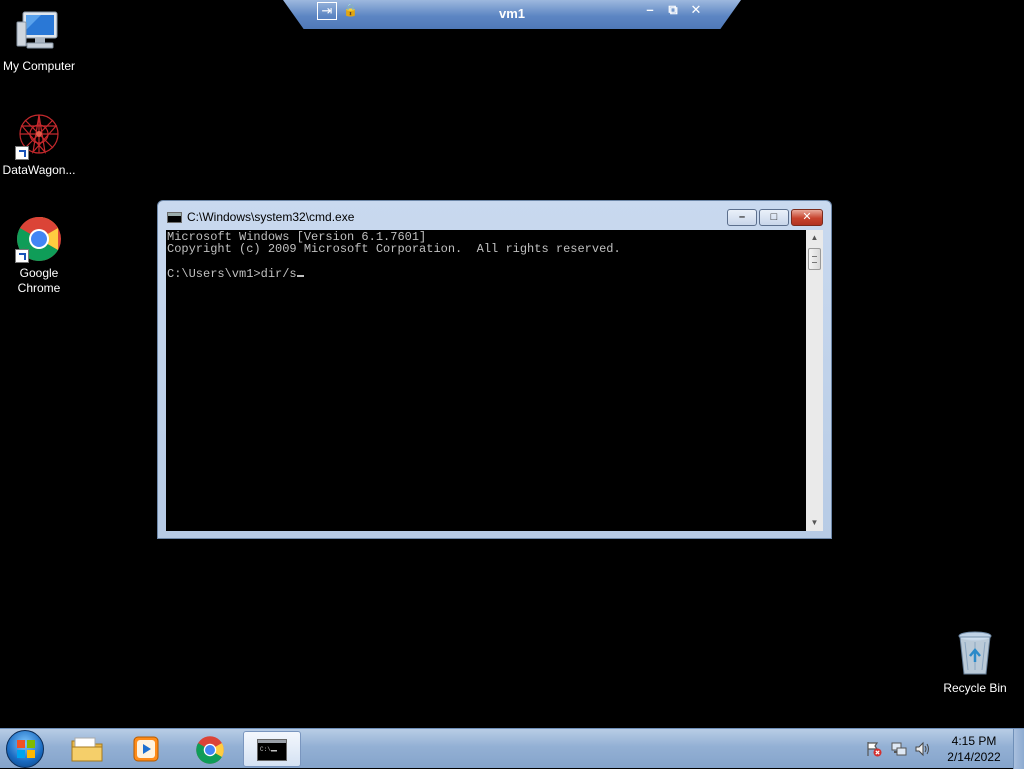  I want to click on vertical-scrollbar: ▲ ▼, so click(814, 380).